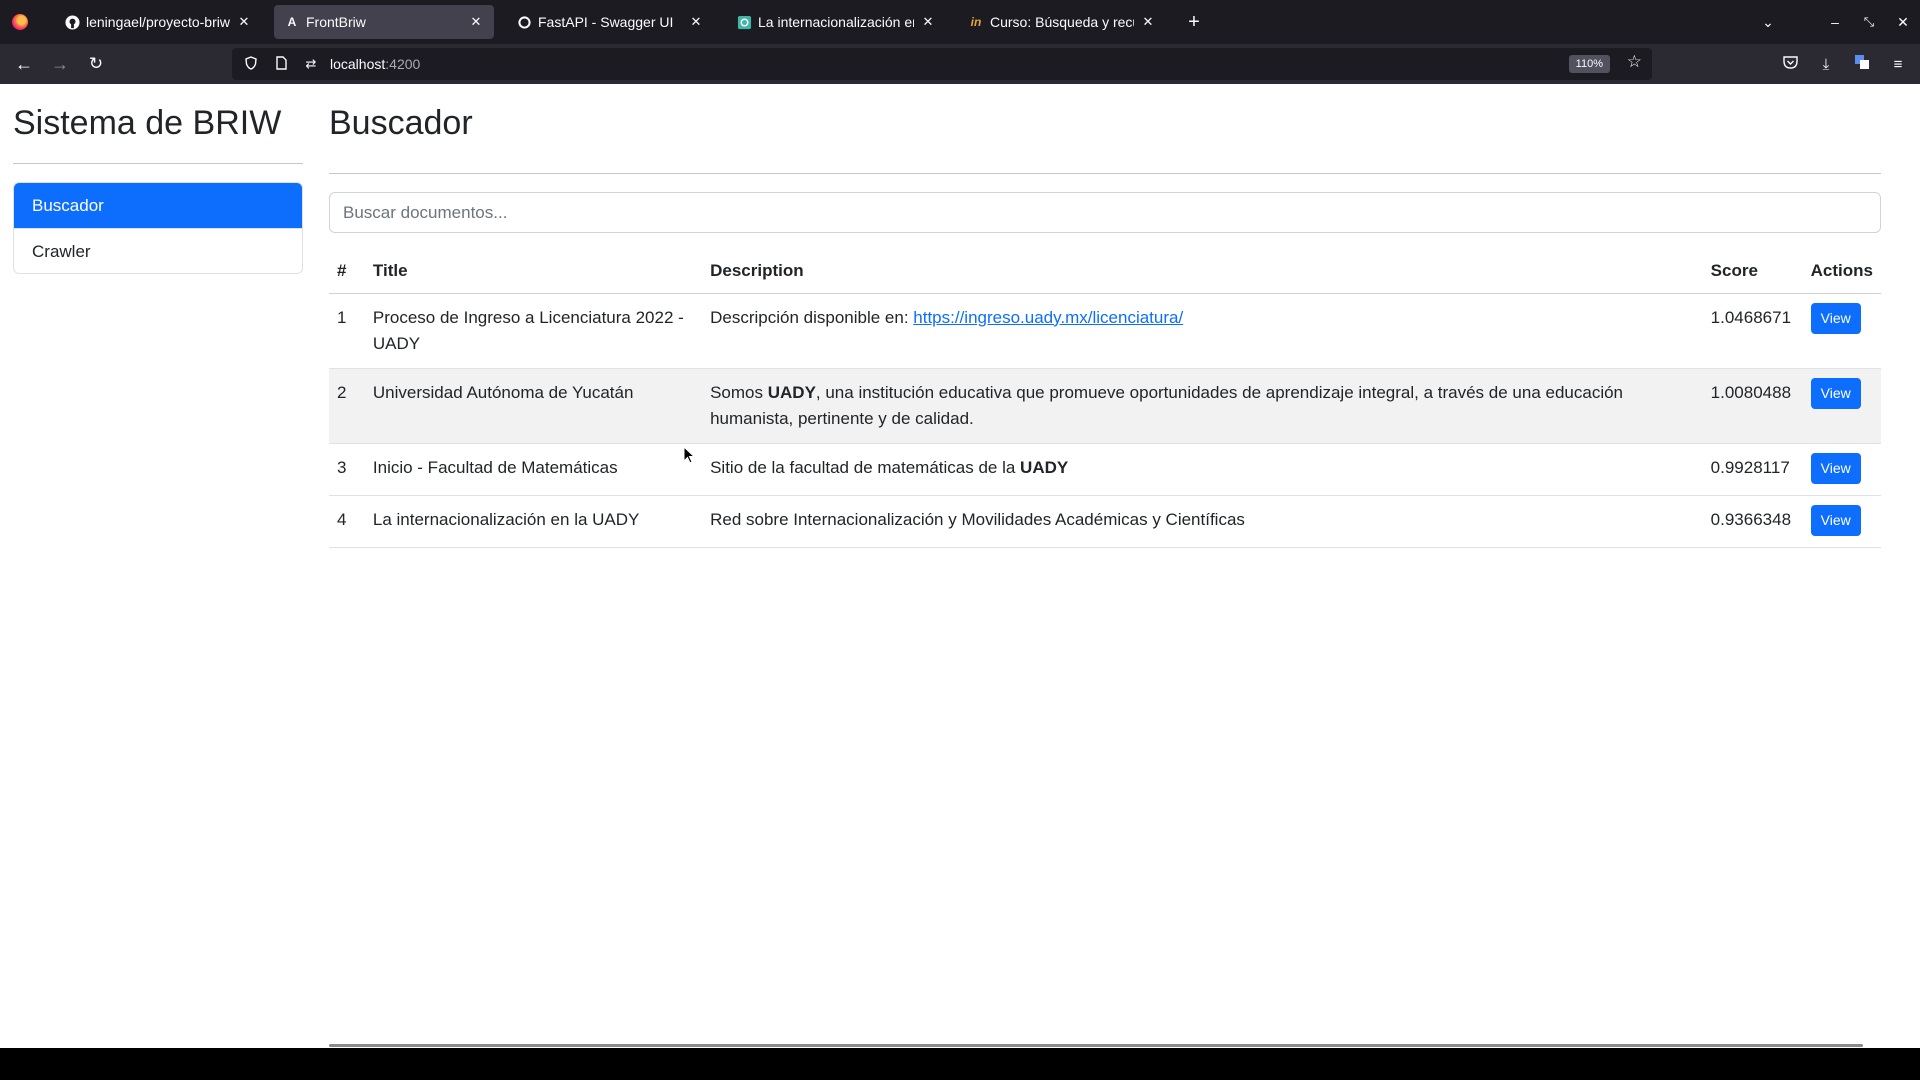 The height and width of the screenshot is (1080, 1920). I want to click on row-title: La internacionalización en la UADY, so click(533, 521).